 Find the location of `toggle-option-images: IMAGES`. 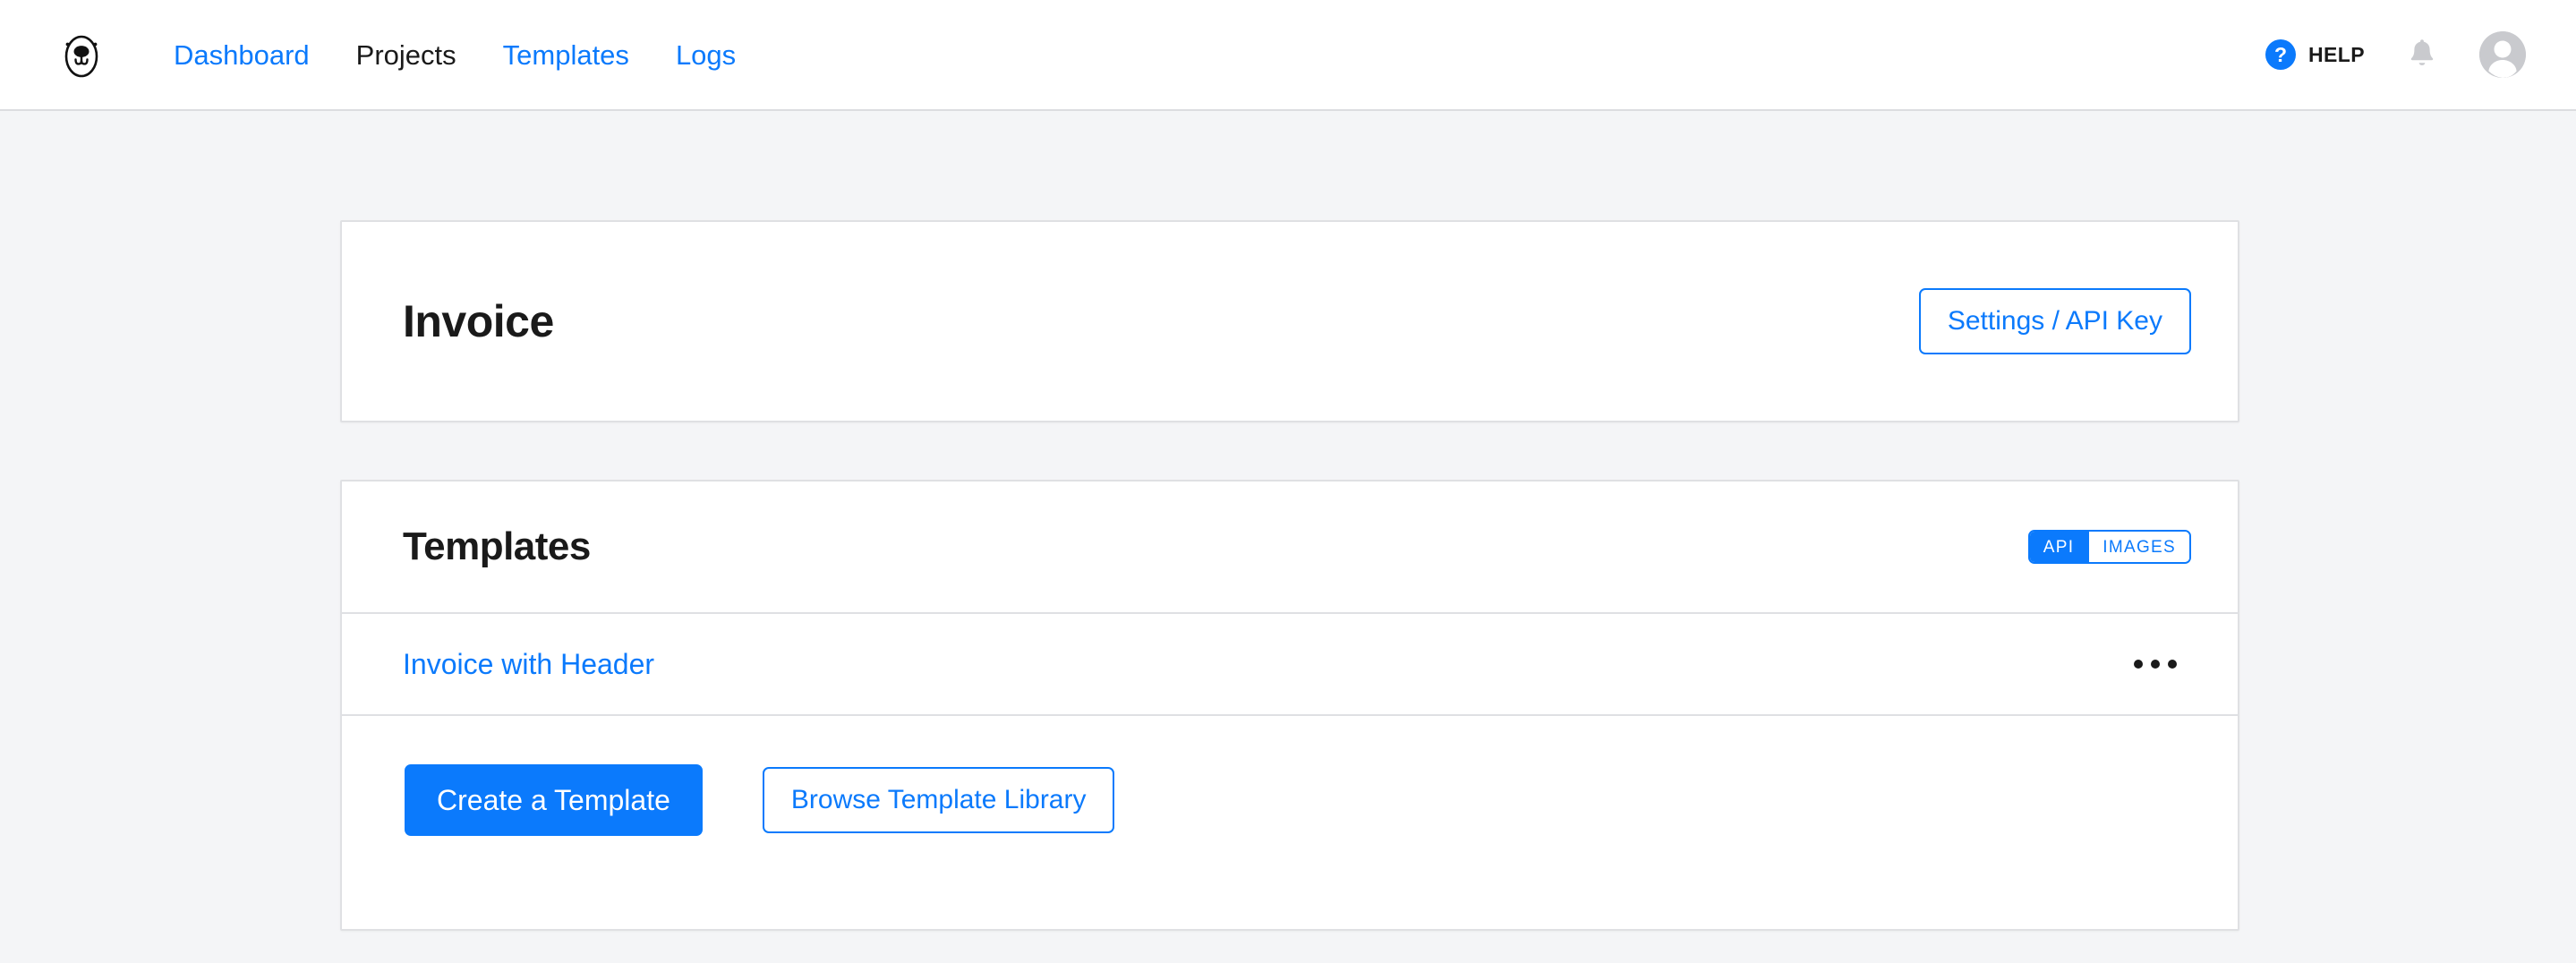

toggle-option-images: IMAGES is located at coordinates (2139, 547).